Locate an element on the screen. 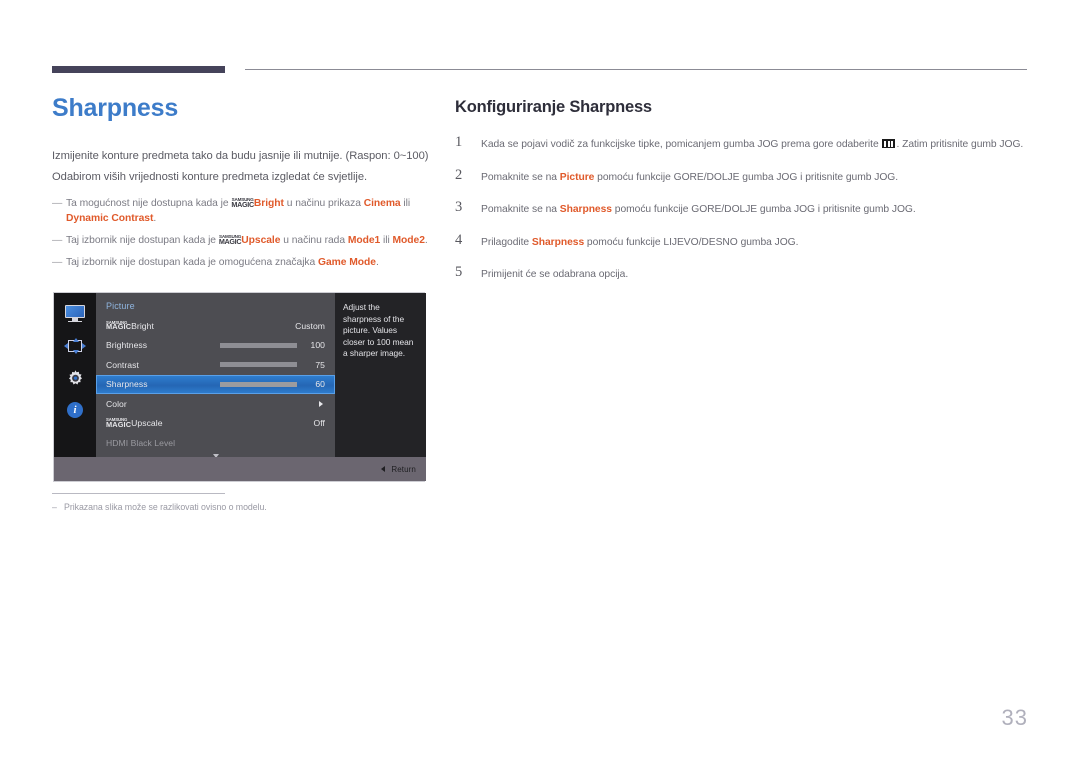  osd-row-label: SAMSUNG MAGIC Bright is located at coordinates (130, 326).